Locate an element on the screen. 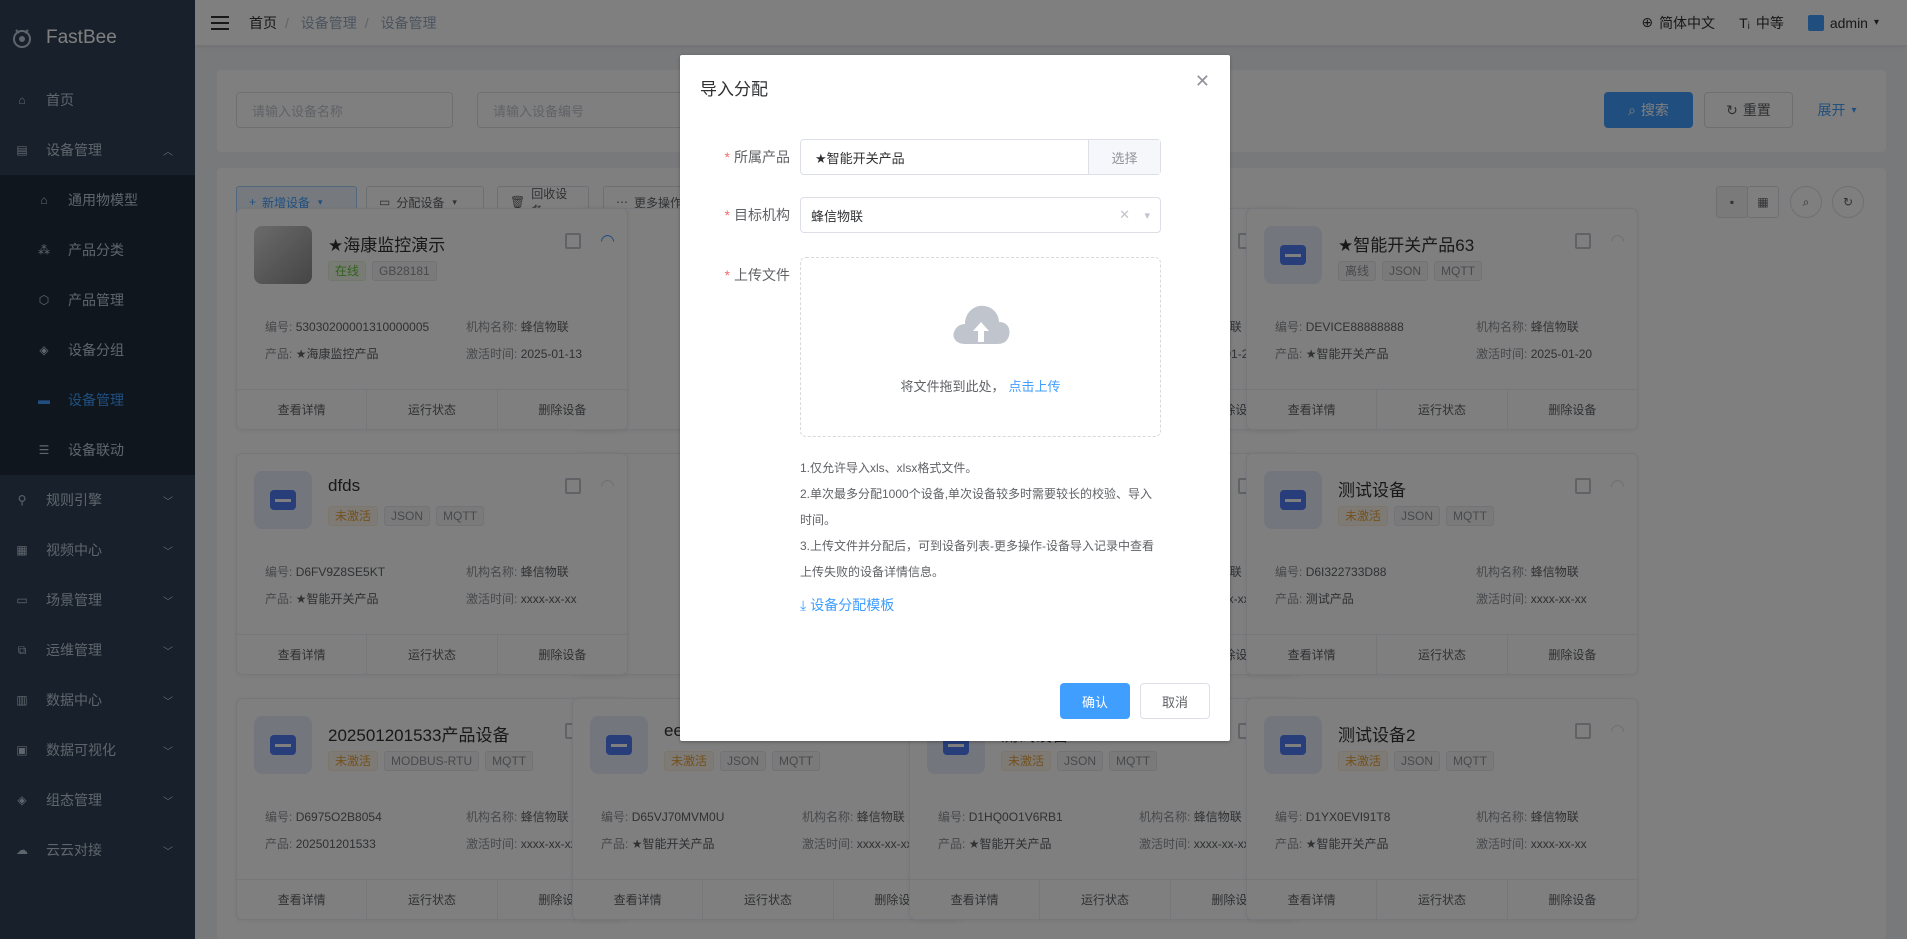 The width and height of the screenshot is (1907, 939). close-icon: ✕ is located at coordinates (1202, 81).